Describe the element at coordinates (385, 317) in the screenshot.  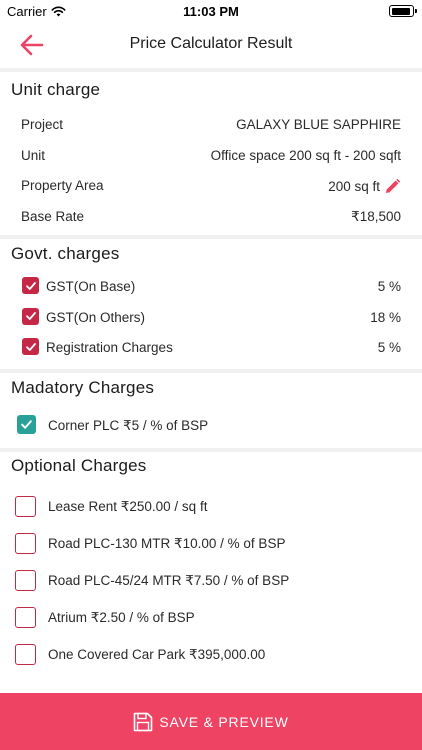
I see `row-value: 18 %` at that location.